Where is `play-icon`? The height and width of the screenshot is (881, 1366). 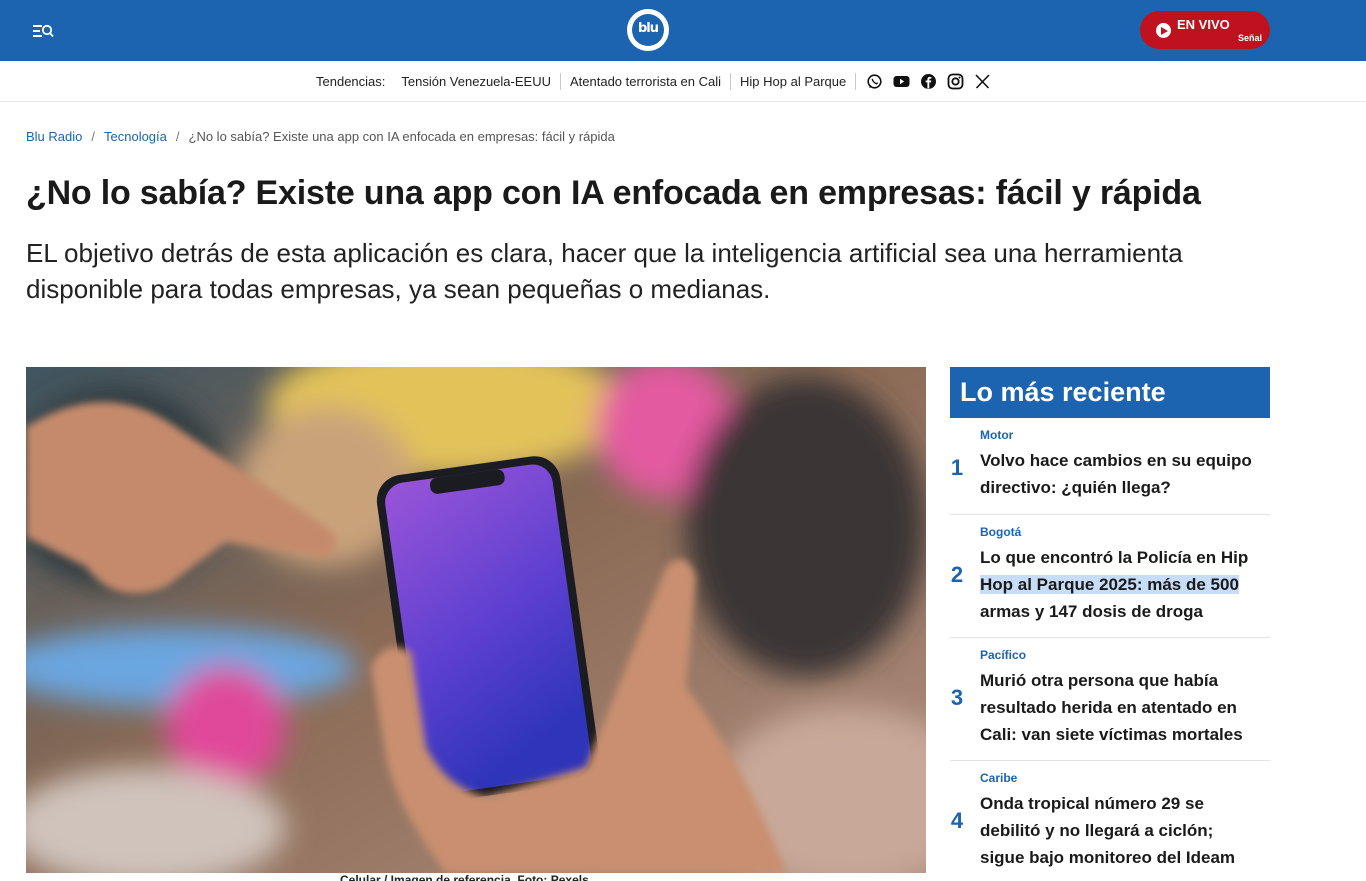
play-icon is located at coordinates (1163, 30).